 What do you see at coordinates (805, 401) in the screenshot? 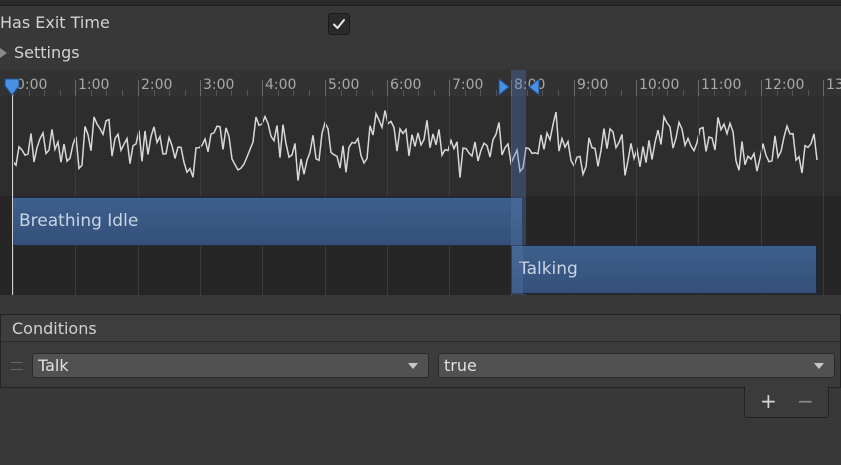
I see `remove-condition-button: −` at bounding box center [805, 401].